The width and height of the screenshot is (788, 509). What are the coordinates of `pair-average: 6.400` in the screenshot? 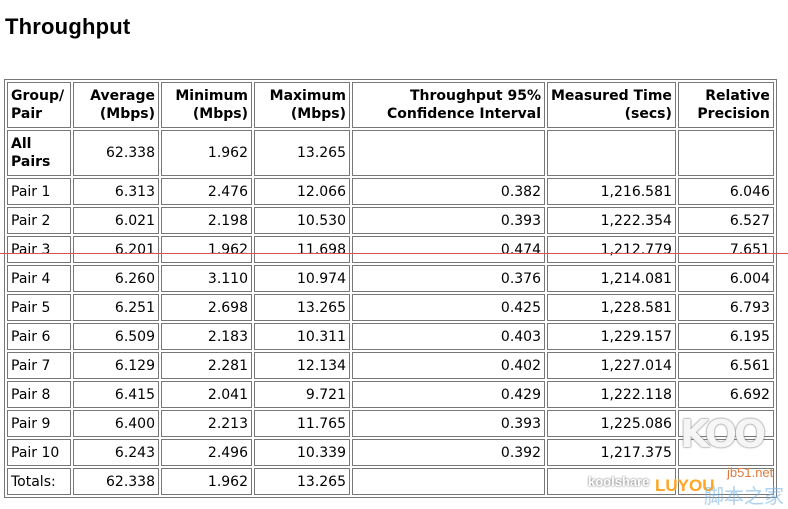 It's located at (116, 423).